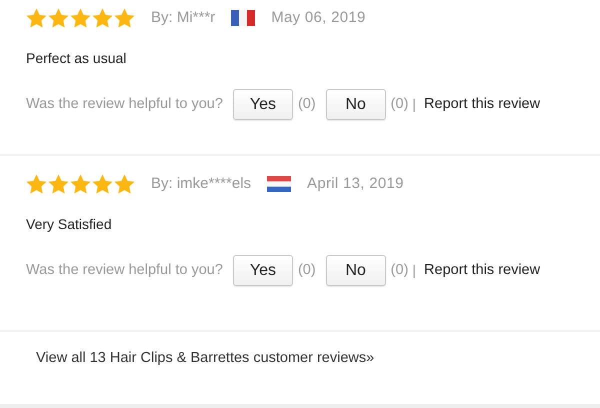 The image size is (600, 408). What do you see at coordinates (183, 18) in the screenshot?
I see `author-name: By: Mi***r` at bounding box center [183, 18].